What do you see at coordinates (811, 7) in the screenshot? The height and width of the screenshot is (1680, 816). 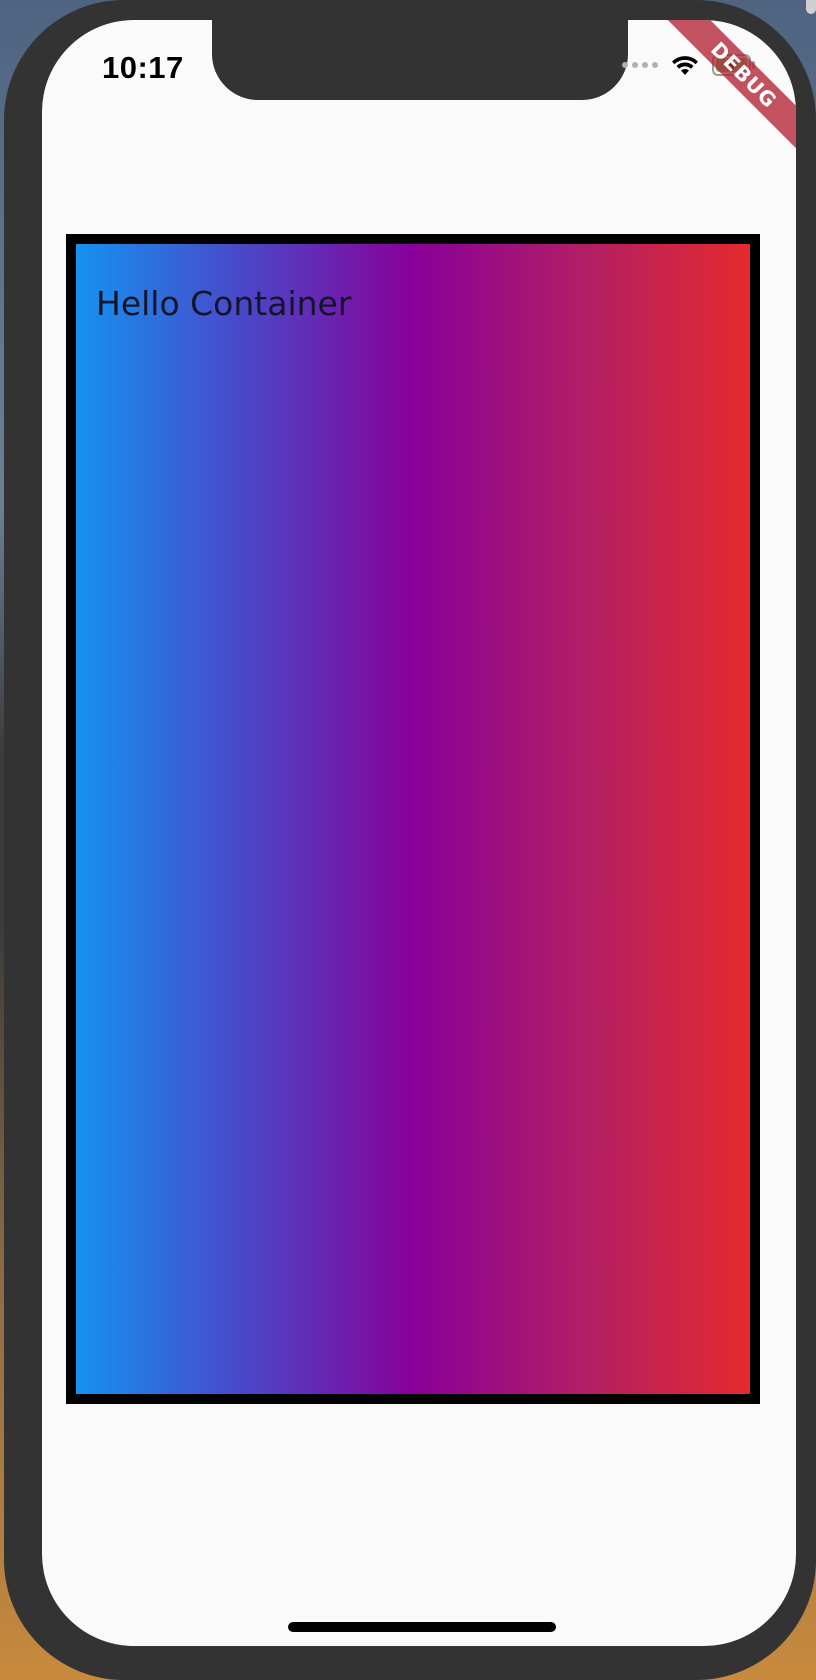 I see `simulator-corner-control` at bounding box center [811, 7].